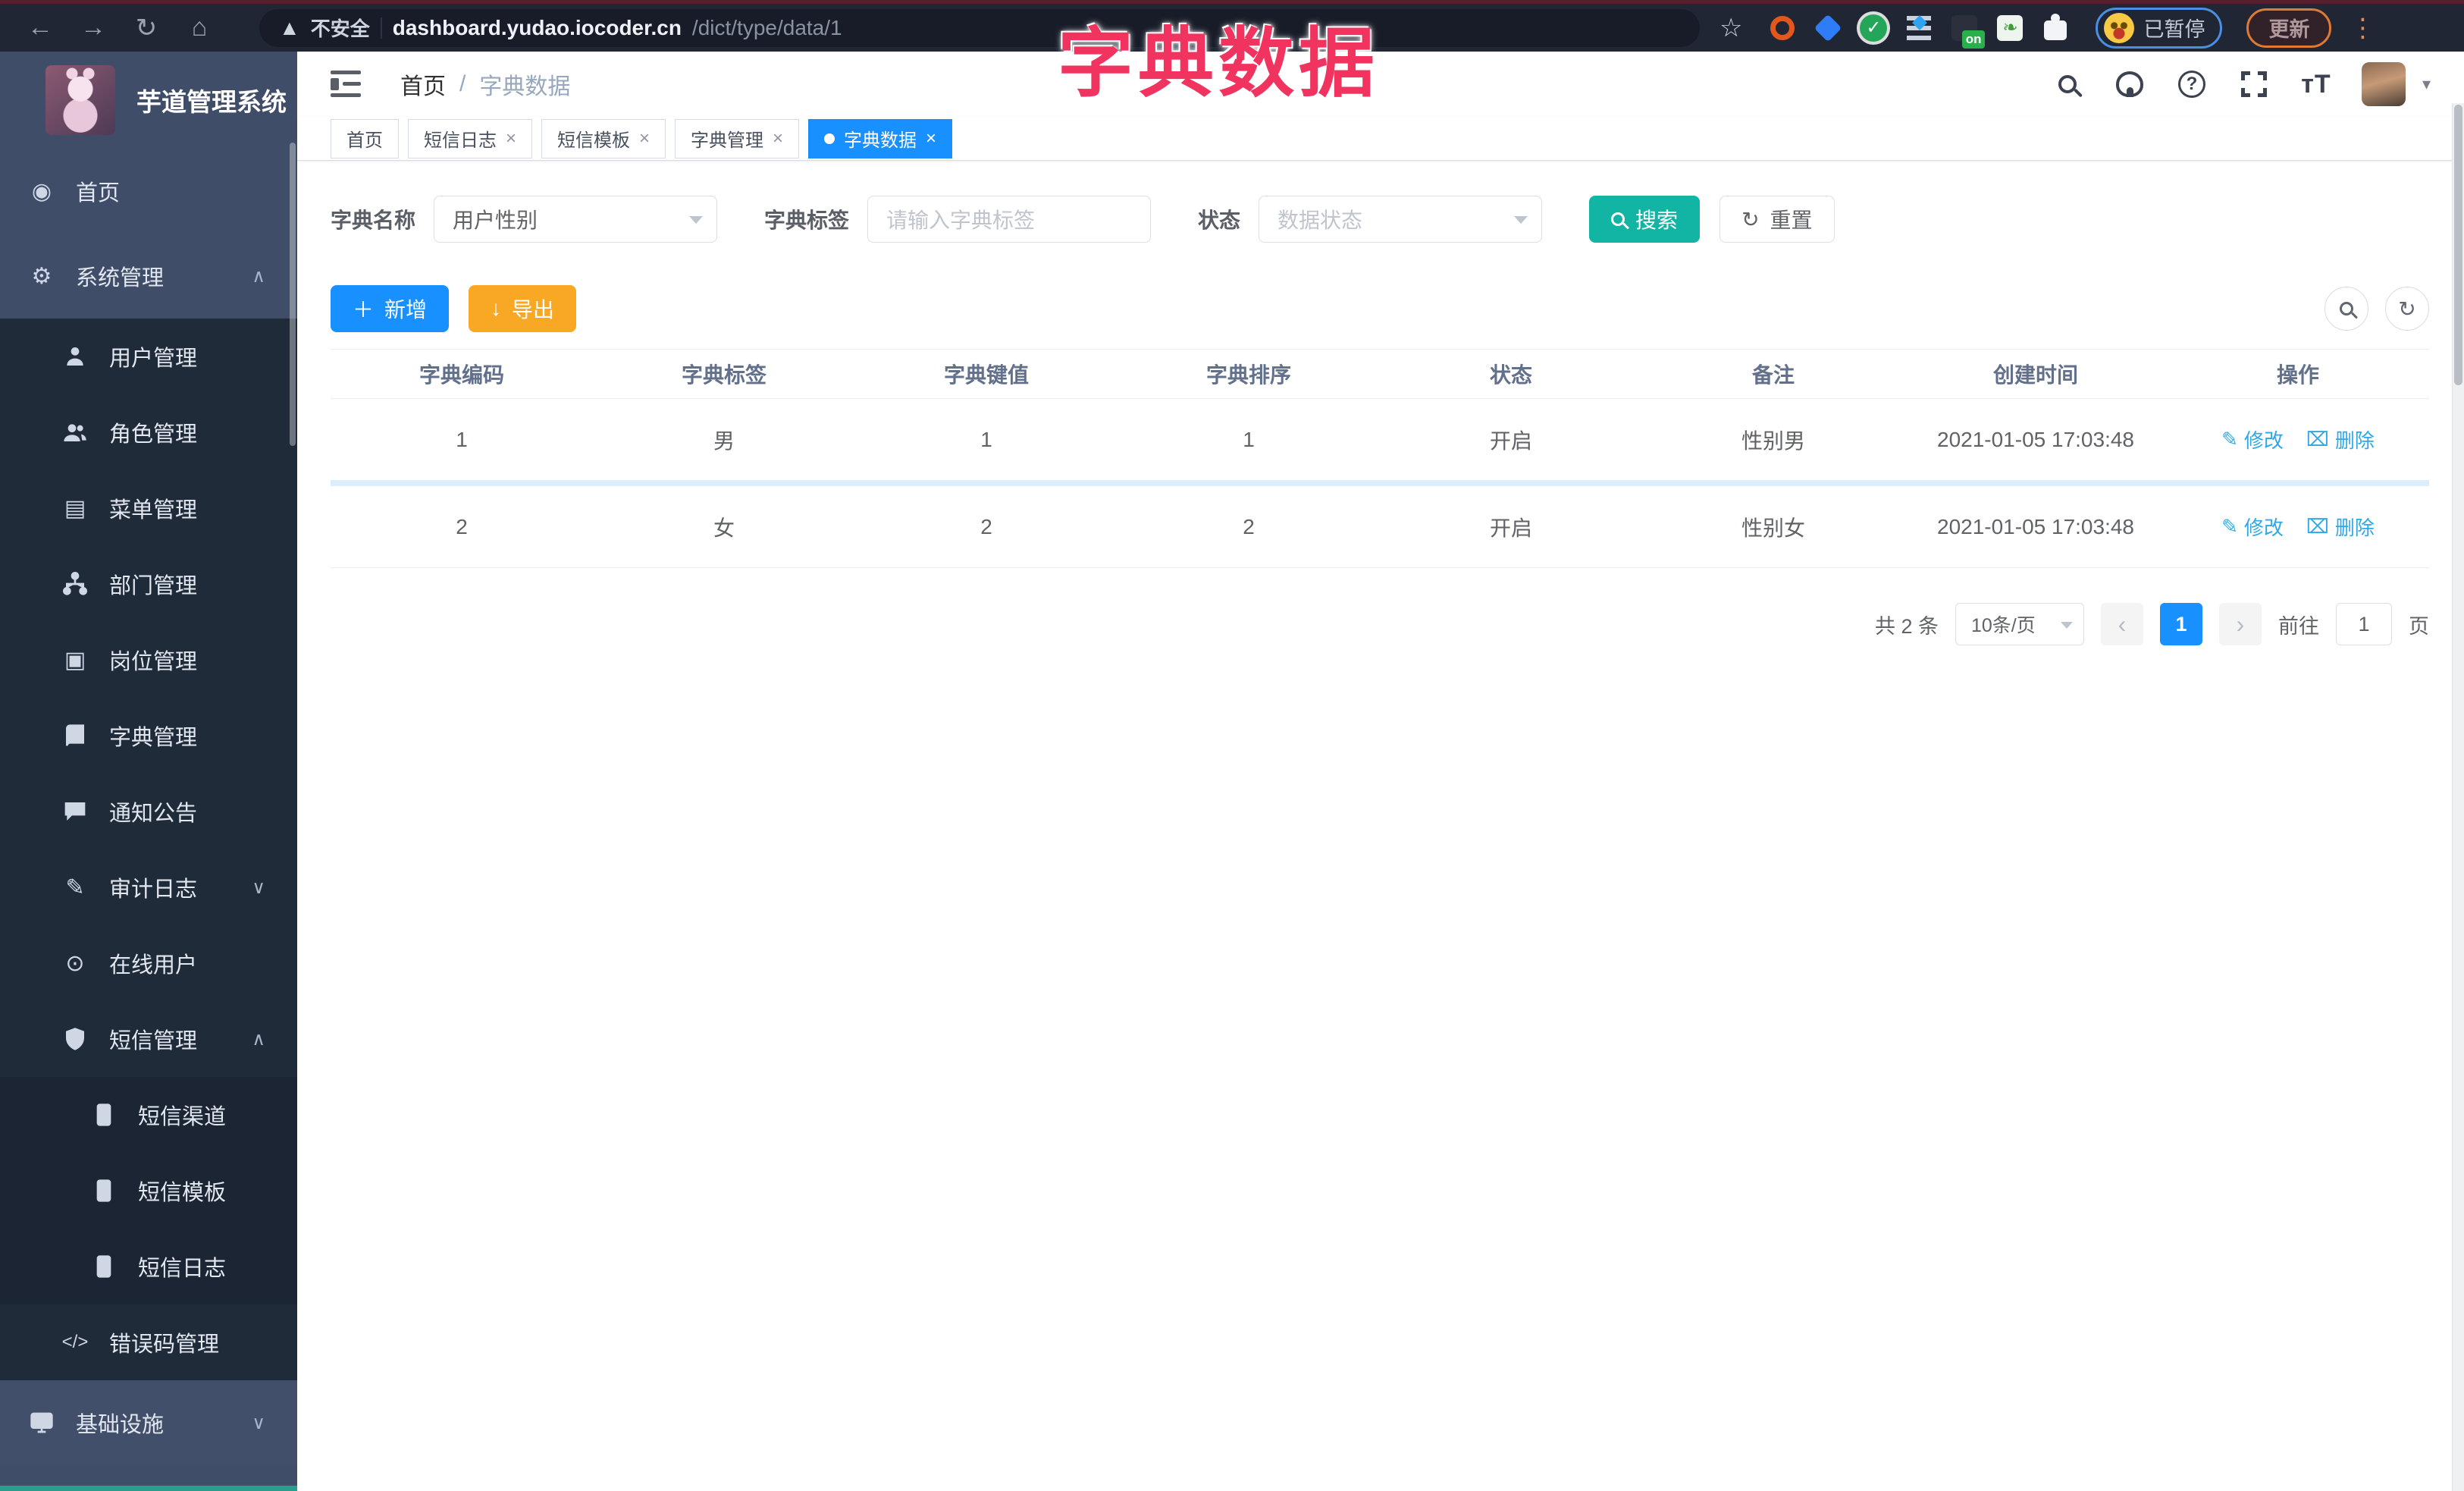 The height and width of the screenshot is (1491, 2464). What do you see at coordinates (2181, 624) in the screenshot?
I see `page-1-button: 1` at bounding box center [2181, 624].